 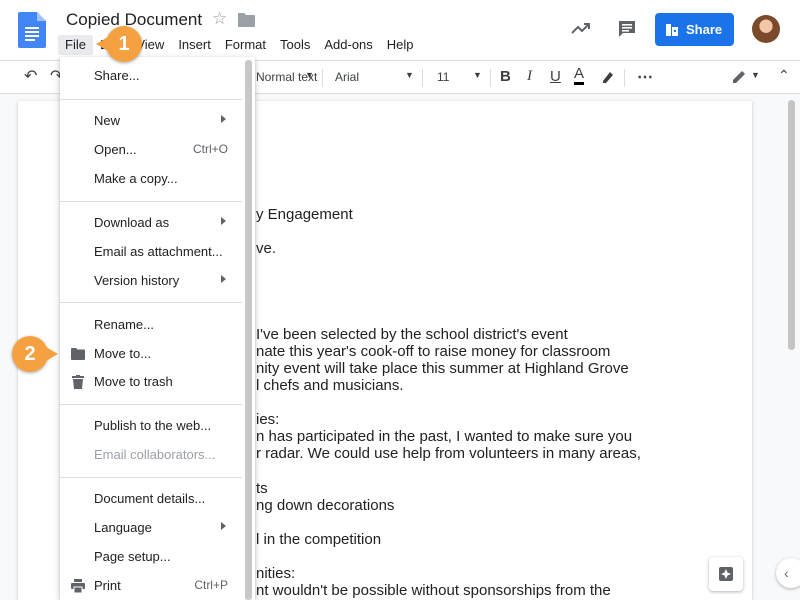 I want to click on printer-icon, so click(x=78, y=586).